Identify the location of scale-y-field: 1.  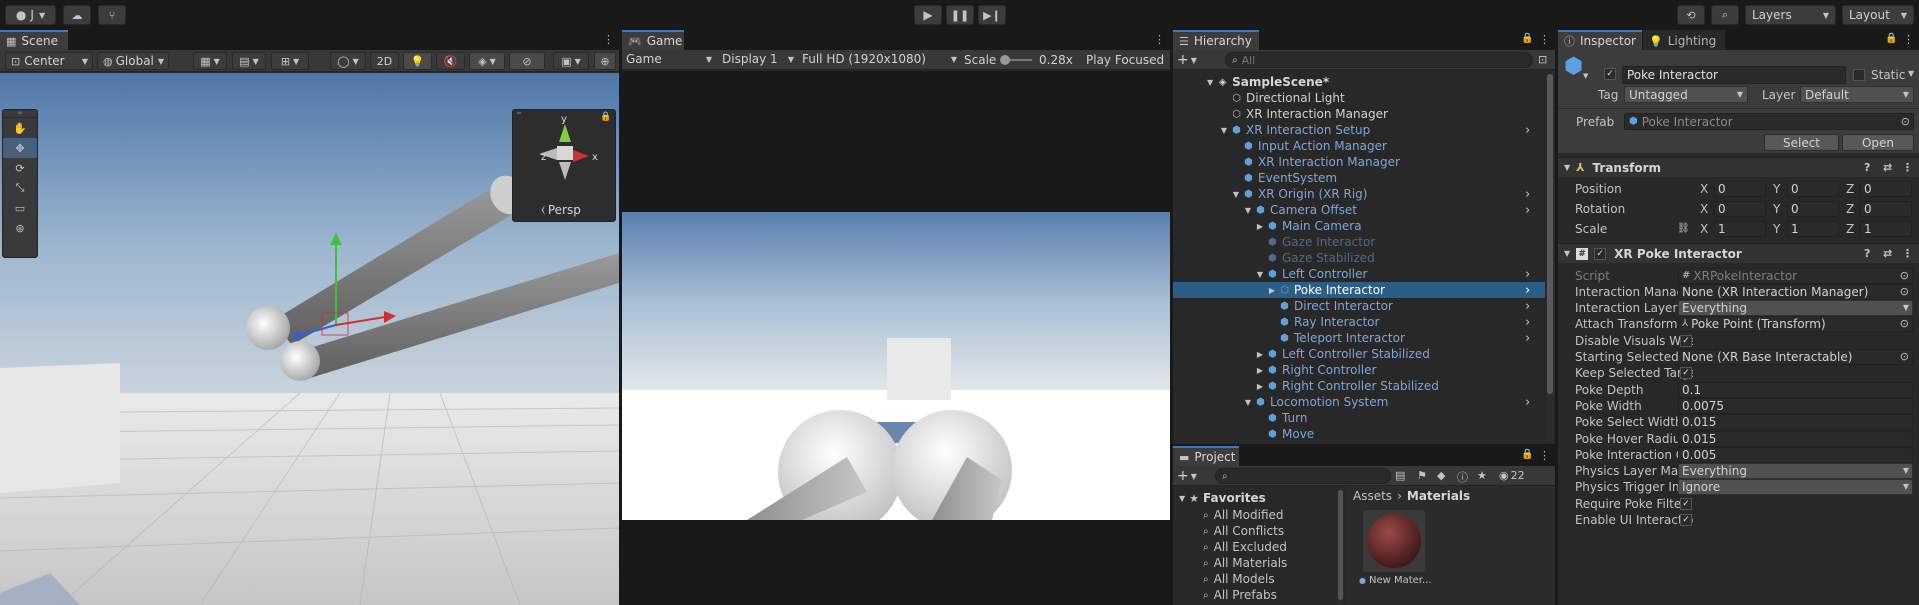
(1813, 228).